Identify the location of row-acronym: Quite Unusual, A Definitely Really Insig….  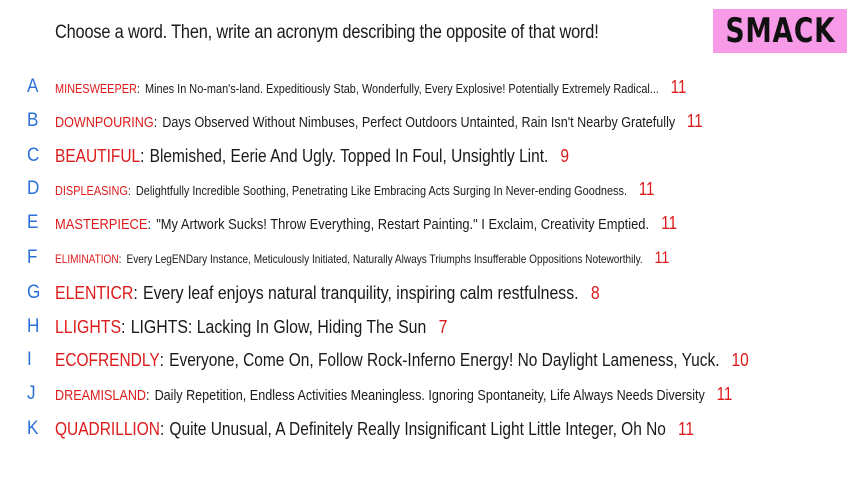
(417, 428).